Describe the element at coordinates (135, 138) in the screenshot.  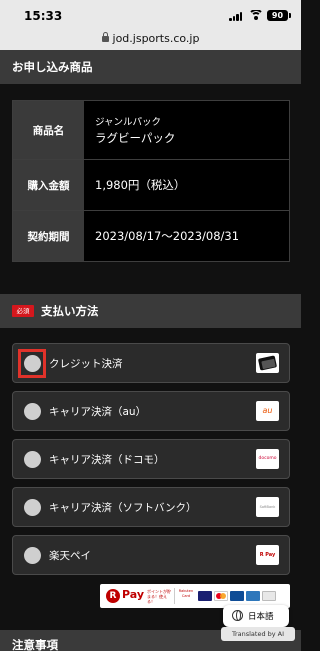
I see `product-name: ラグビーパック` at that location.